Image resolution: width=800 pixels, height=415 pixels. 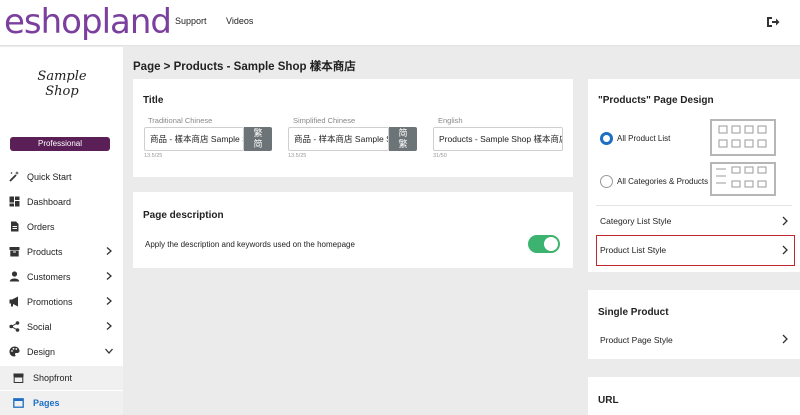 I want to click on sidebar-subitem-label: Shopfront, so click(x=53, y=378).